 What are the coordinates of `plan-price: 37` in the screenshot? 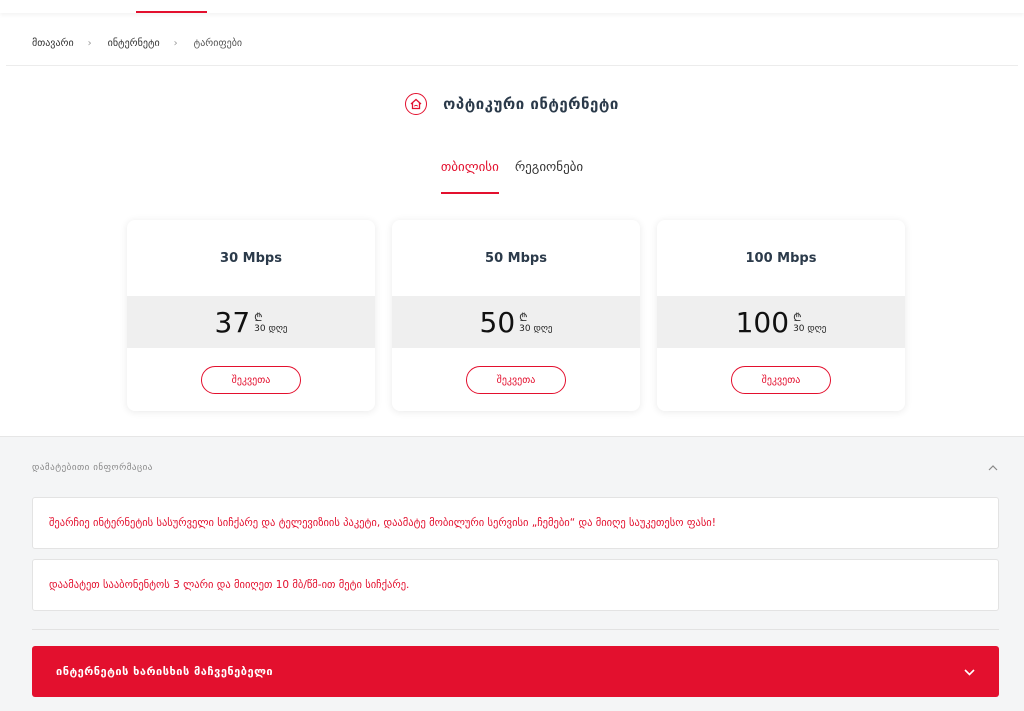 It's located at (232, 322).